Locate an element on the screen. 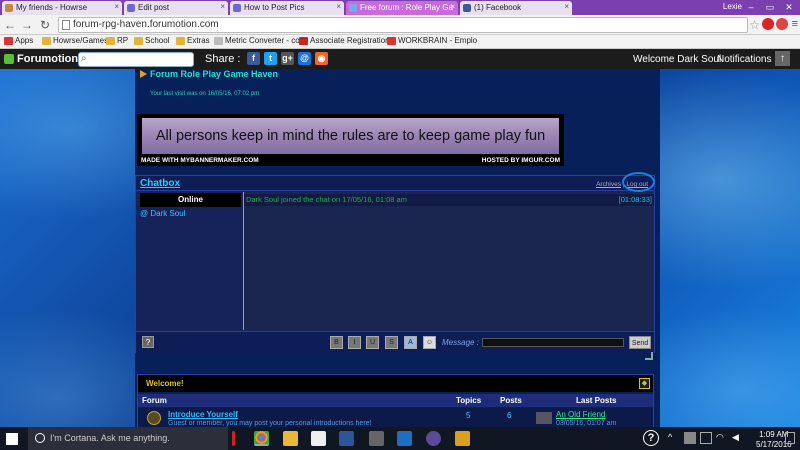 The image size is (800, 450). archives-link: Archives is located at coordinates (608, 184).